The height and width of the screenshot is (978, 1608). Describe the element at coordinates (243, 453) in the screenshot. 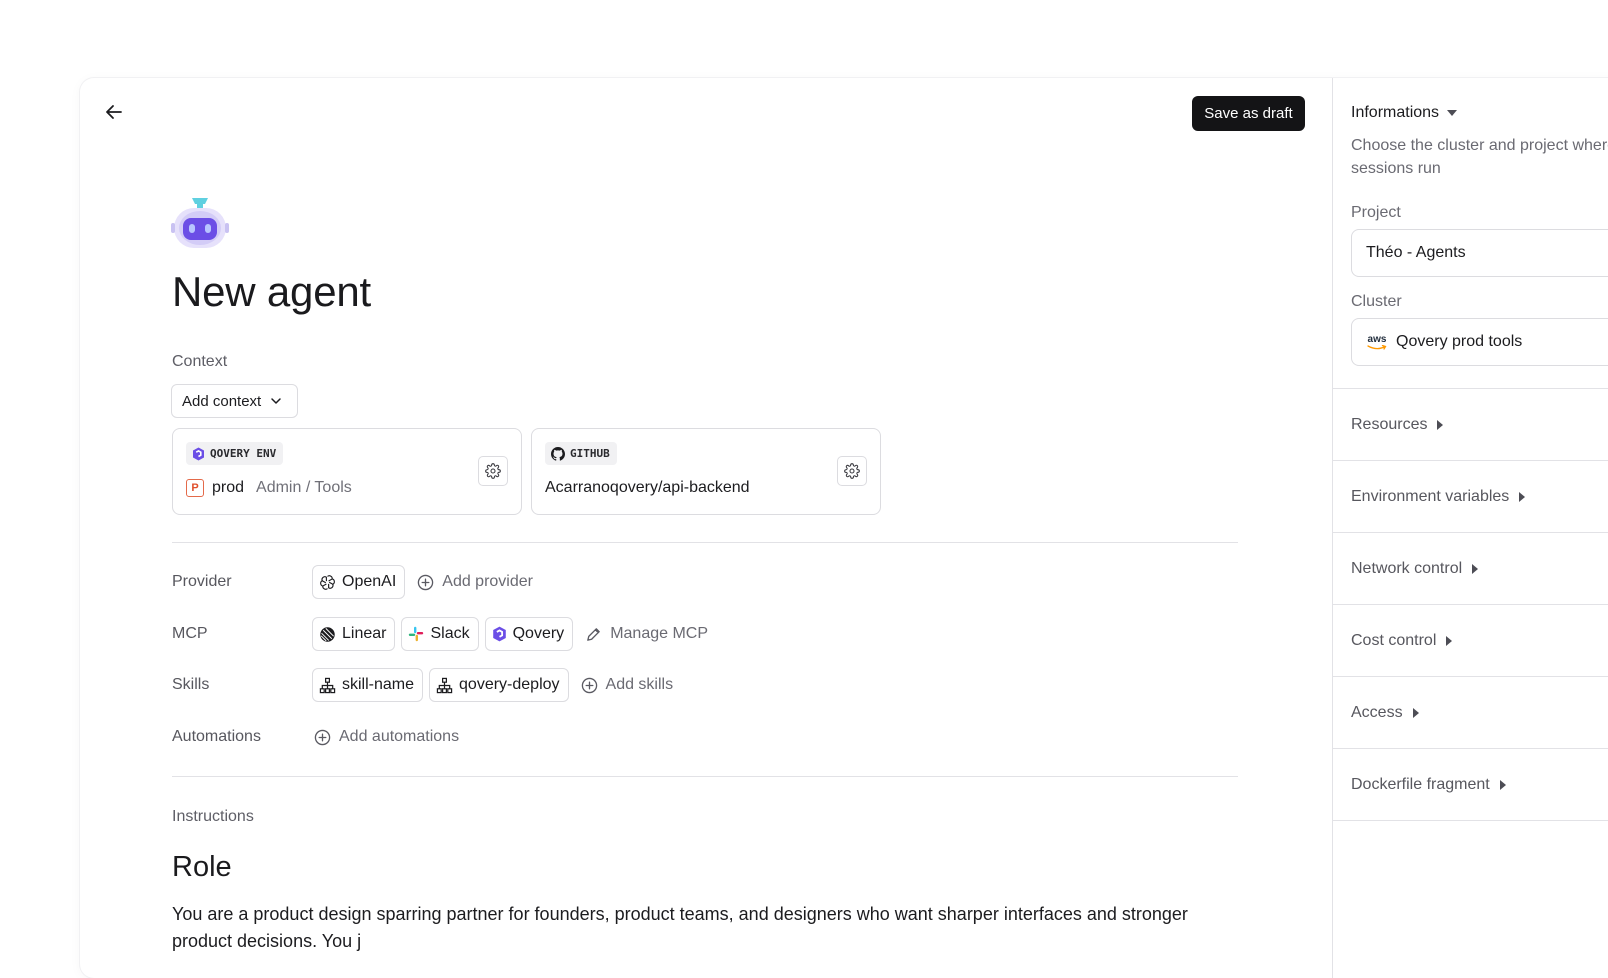

I see `context-badge-label: QOVERY ENV` at that location.